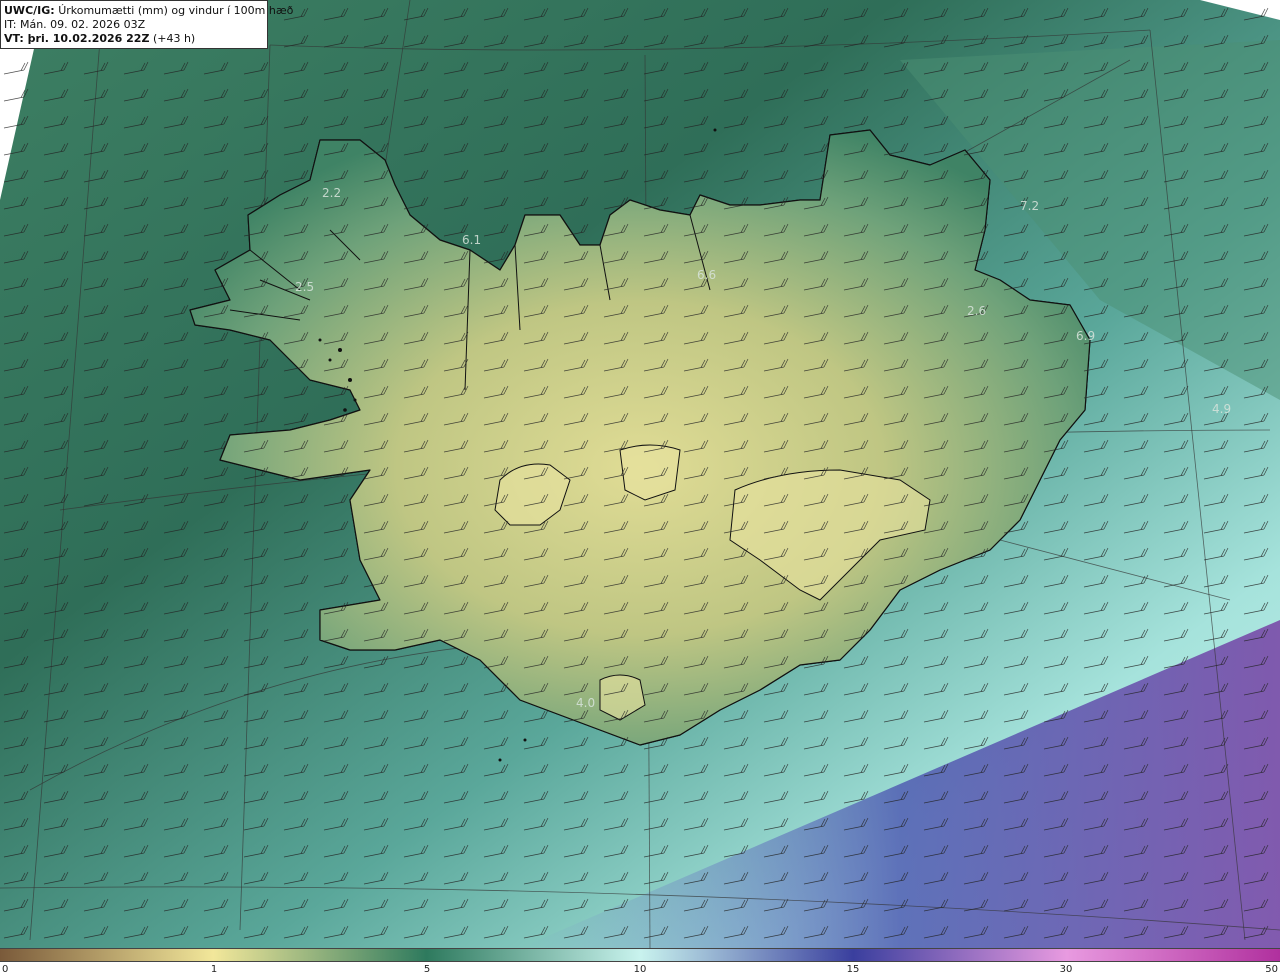 The image size is (1280, 978). Describe the element at coordinates (640, 955) in the screenshot. I see `colorbar-gradient` at that location.